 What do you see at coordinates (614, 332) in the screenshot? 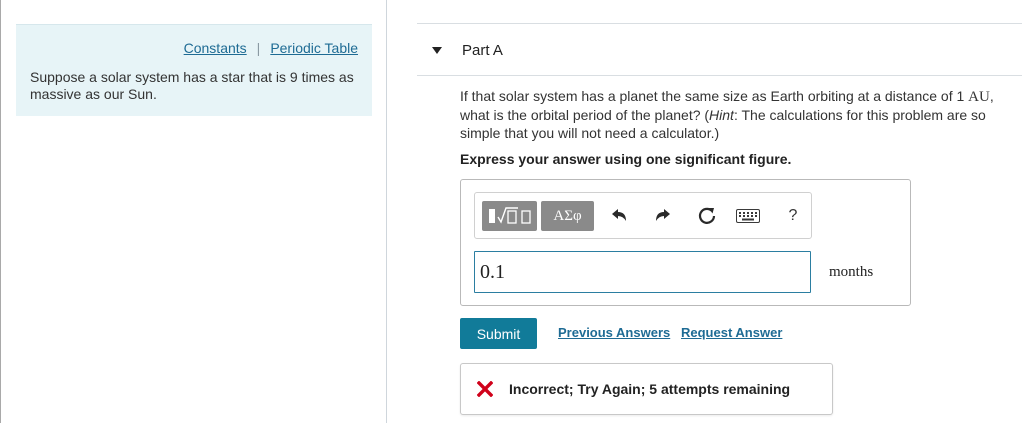
I see `previous-answers-link: Previous Answers` at bounding box center [614, 332].